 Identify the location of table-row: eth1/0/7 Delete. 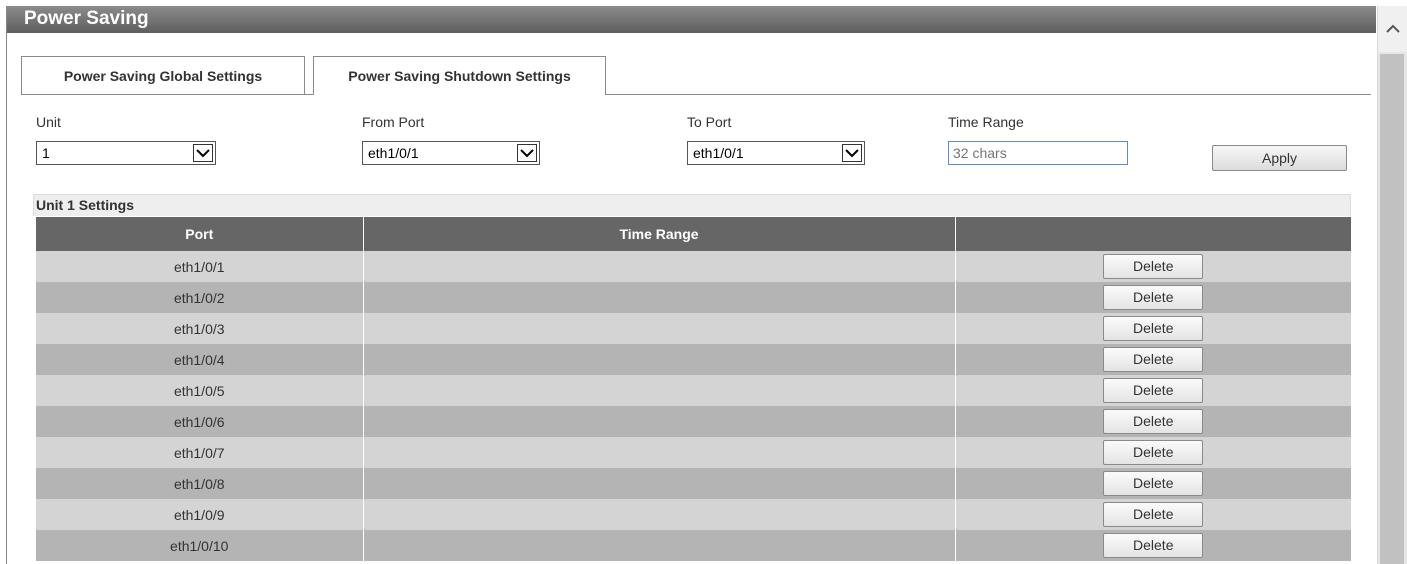
(693, 452).